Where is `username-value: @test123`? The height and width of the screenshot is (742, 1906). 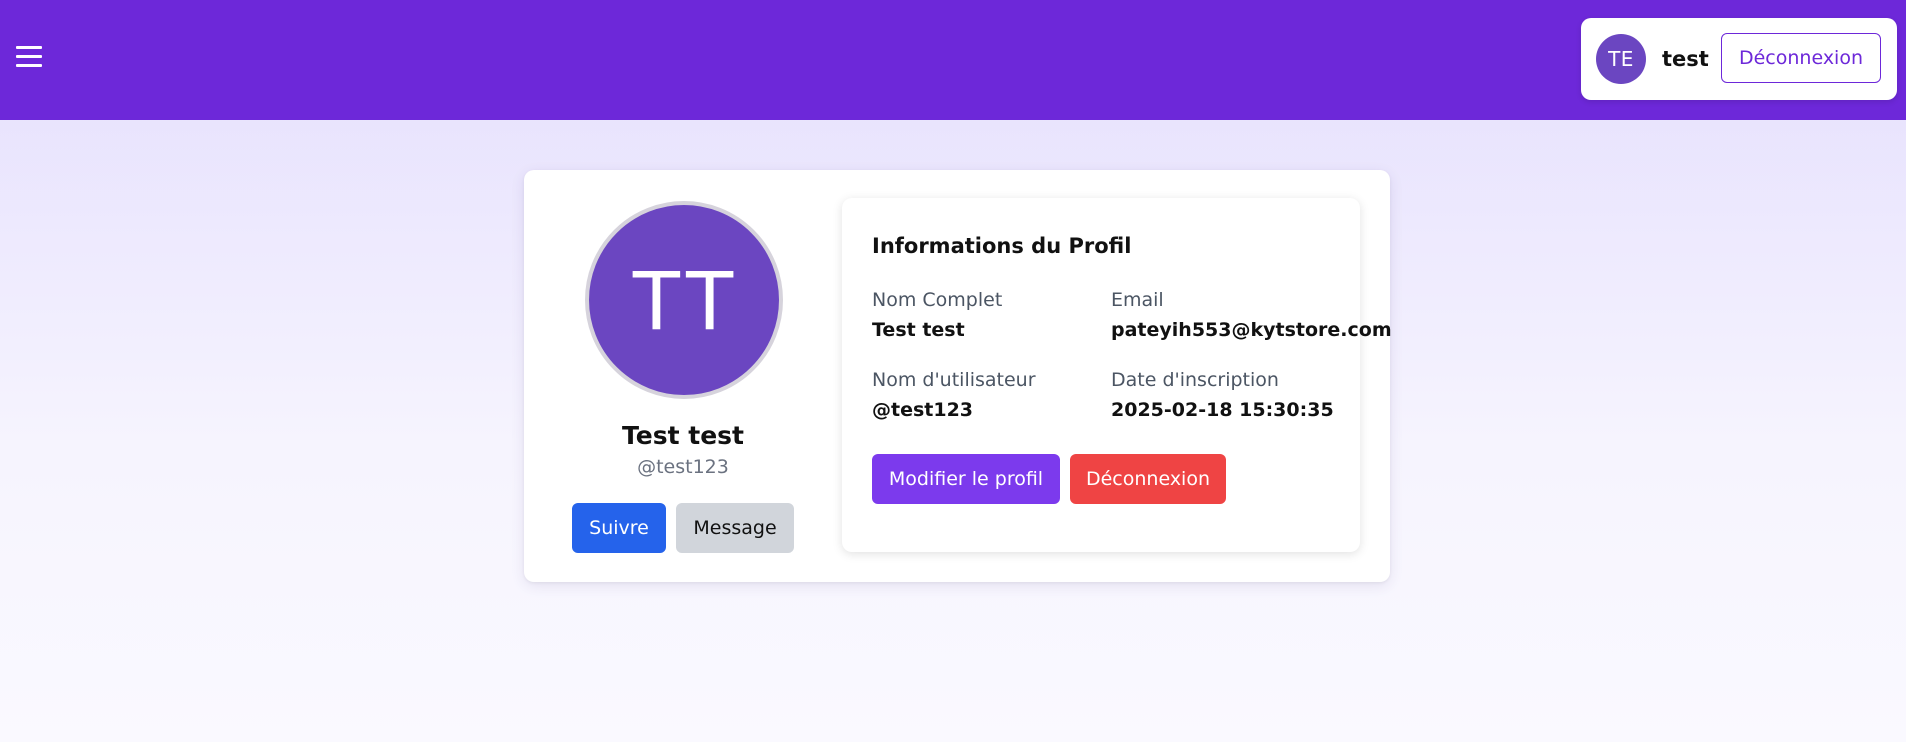 username-value: @test123 is located at coordinates (923, 410).